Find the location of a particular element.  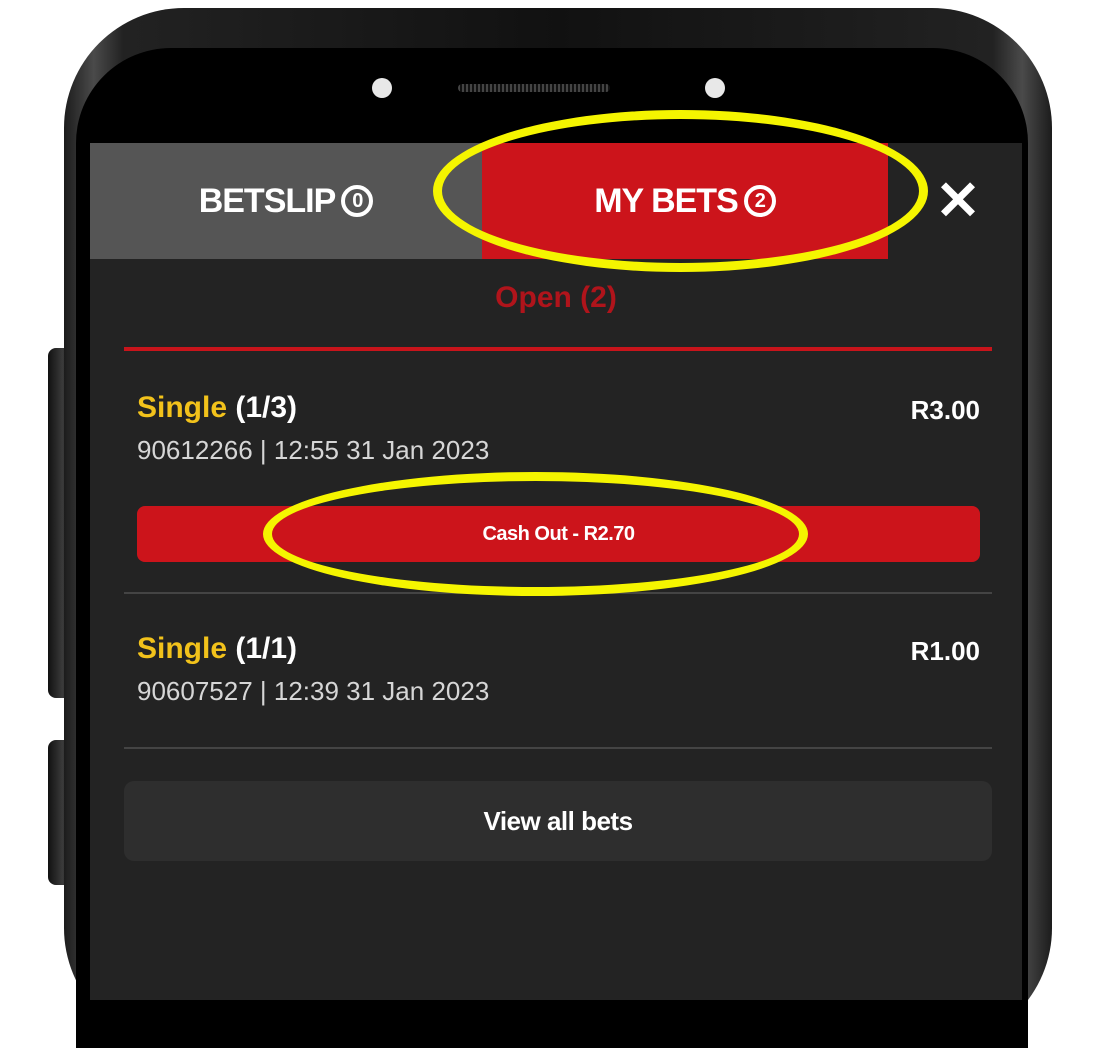

view-all-bets-button: View all bets is located at coordinates (558, 821).